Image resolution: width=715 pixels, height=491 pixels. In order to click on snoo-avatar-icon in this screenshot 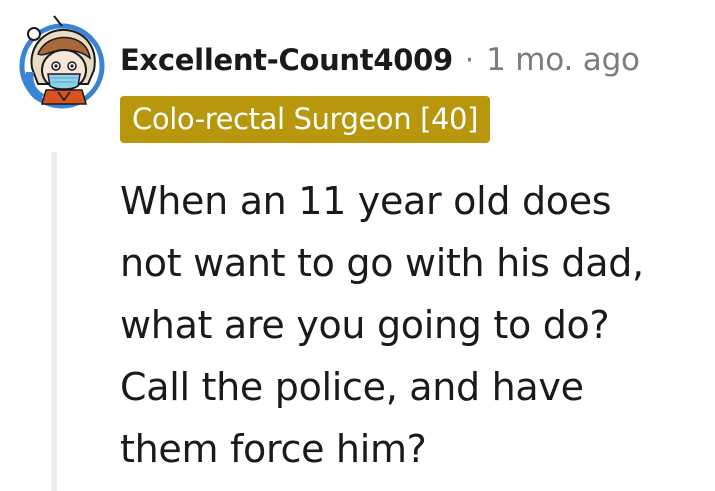, I will do `click(62, 62)`.